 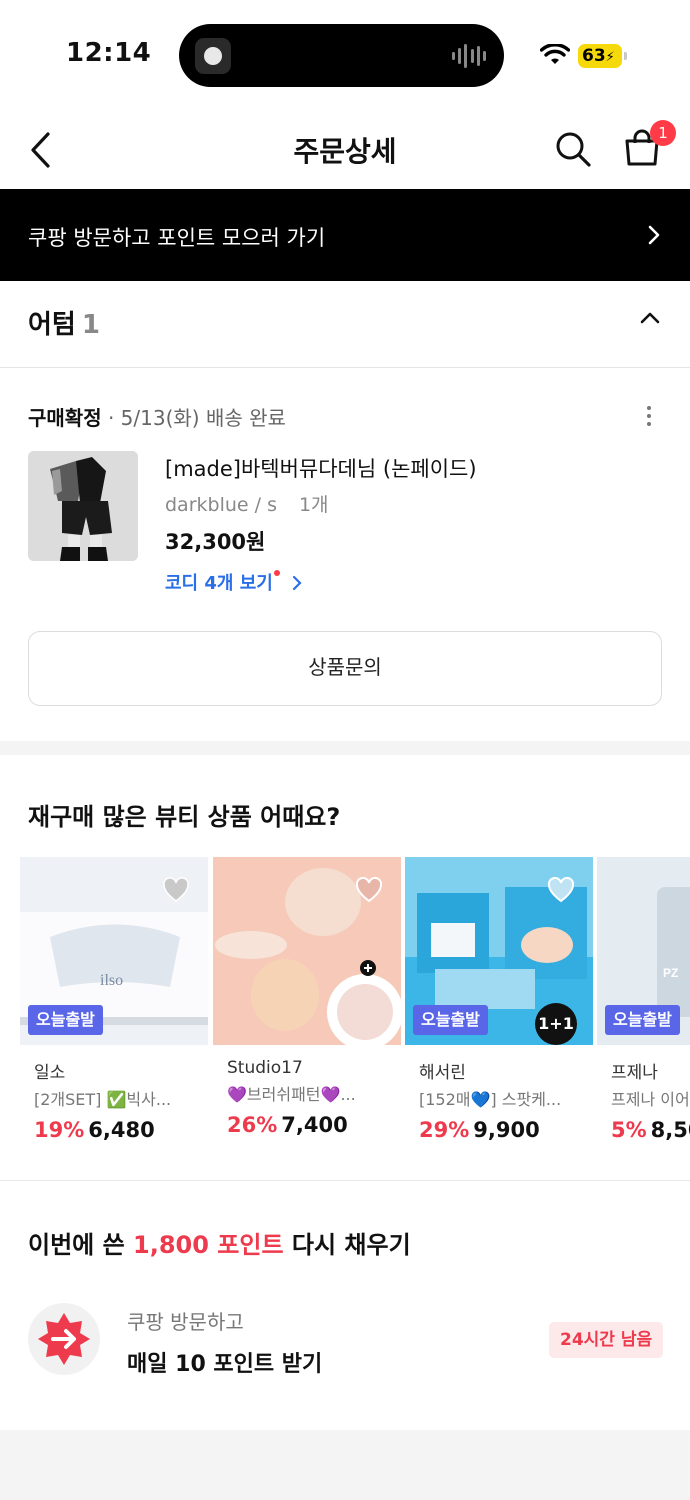 I want to click on card-brand: 해서린, so click(x=442, y=1073).